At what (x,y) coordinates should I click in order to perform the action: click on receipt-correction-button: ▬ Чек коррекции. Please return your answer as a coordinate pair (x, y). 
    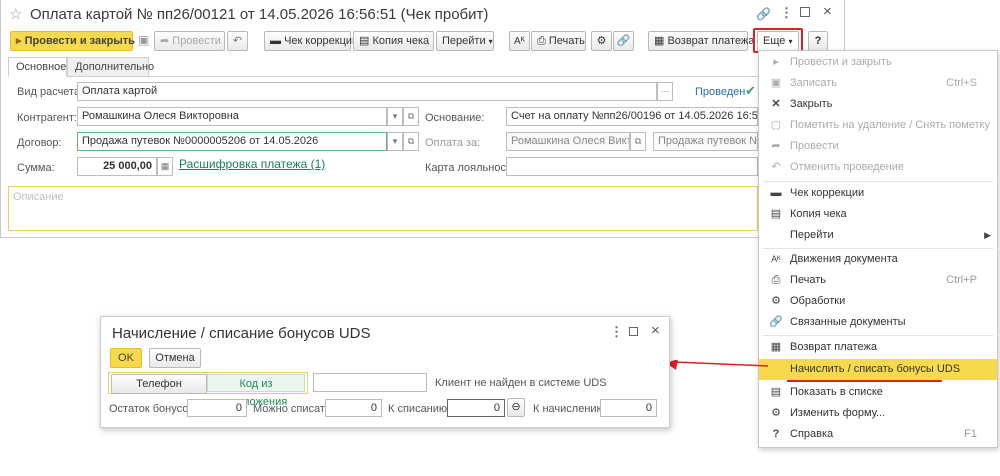
    Looking at the image, I should click on (311, 41).